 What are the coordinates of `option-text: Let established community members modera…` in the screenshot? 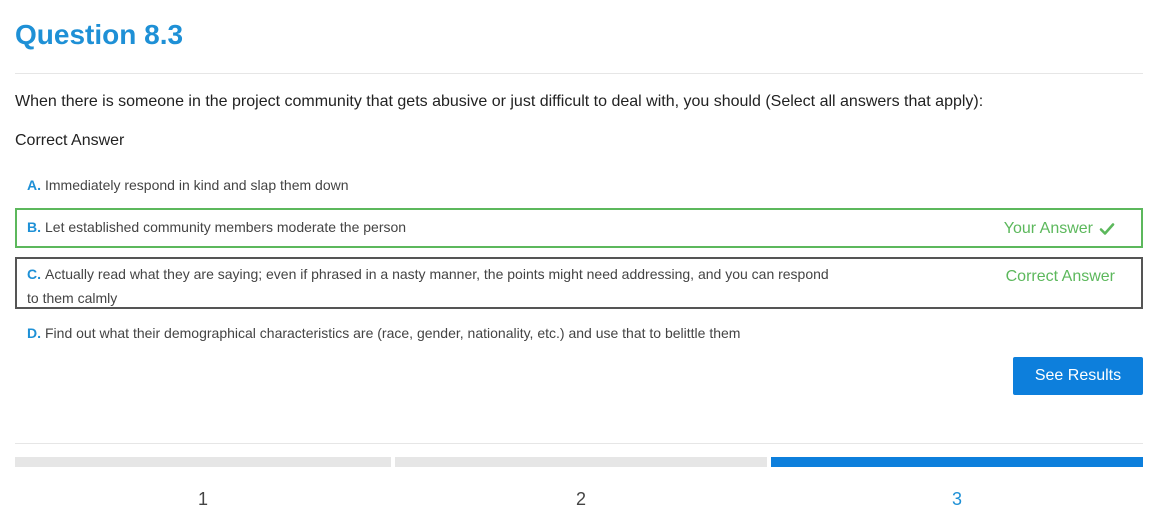 It's located at (226, 227).